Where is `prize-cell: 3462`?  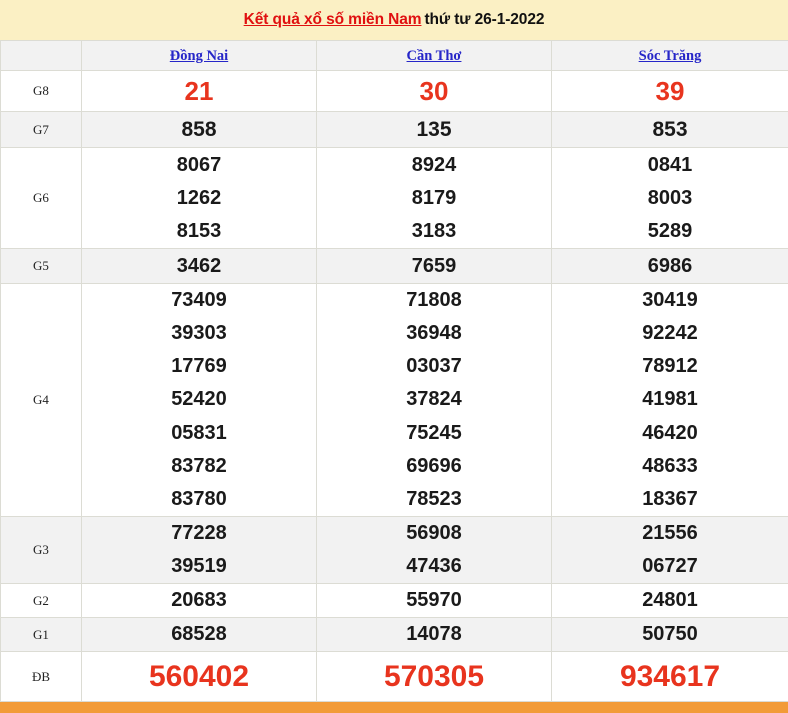
prize-cell: 3462 is located at coordinates (199, 266).